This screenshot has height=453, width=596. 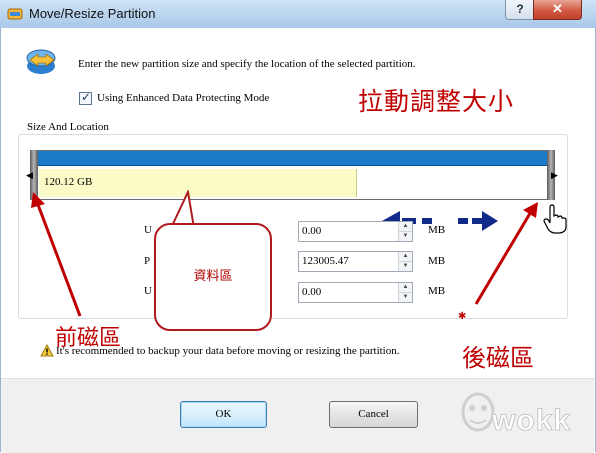 I want to click on partition-size-value: 123005.47, so click(x=325, y=261).